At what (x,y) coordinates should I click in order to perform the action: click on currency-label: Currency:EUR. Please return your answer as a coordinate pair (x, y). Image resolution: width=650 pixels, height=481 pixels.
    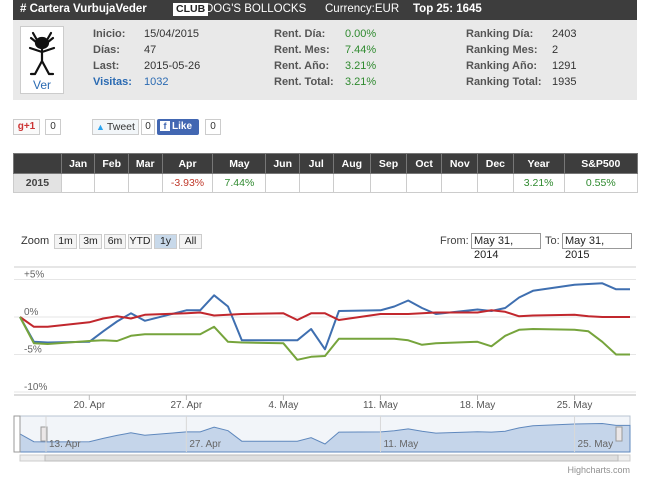
    Looking at the image, I should click on (362, 9).